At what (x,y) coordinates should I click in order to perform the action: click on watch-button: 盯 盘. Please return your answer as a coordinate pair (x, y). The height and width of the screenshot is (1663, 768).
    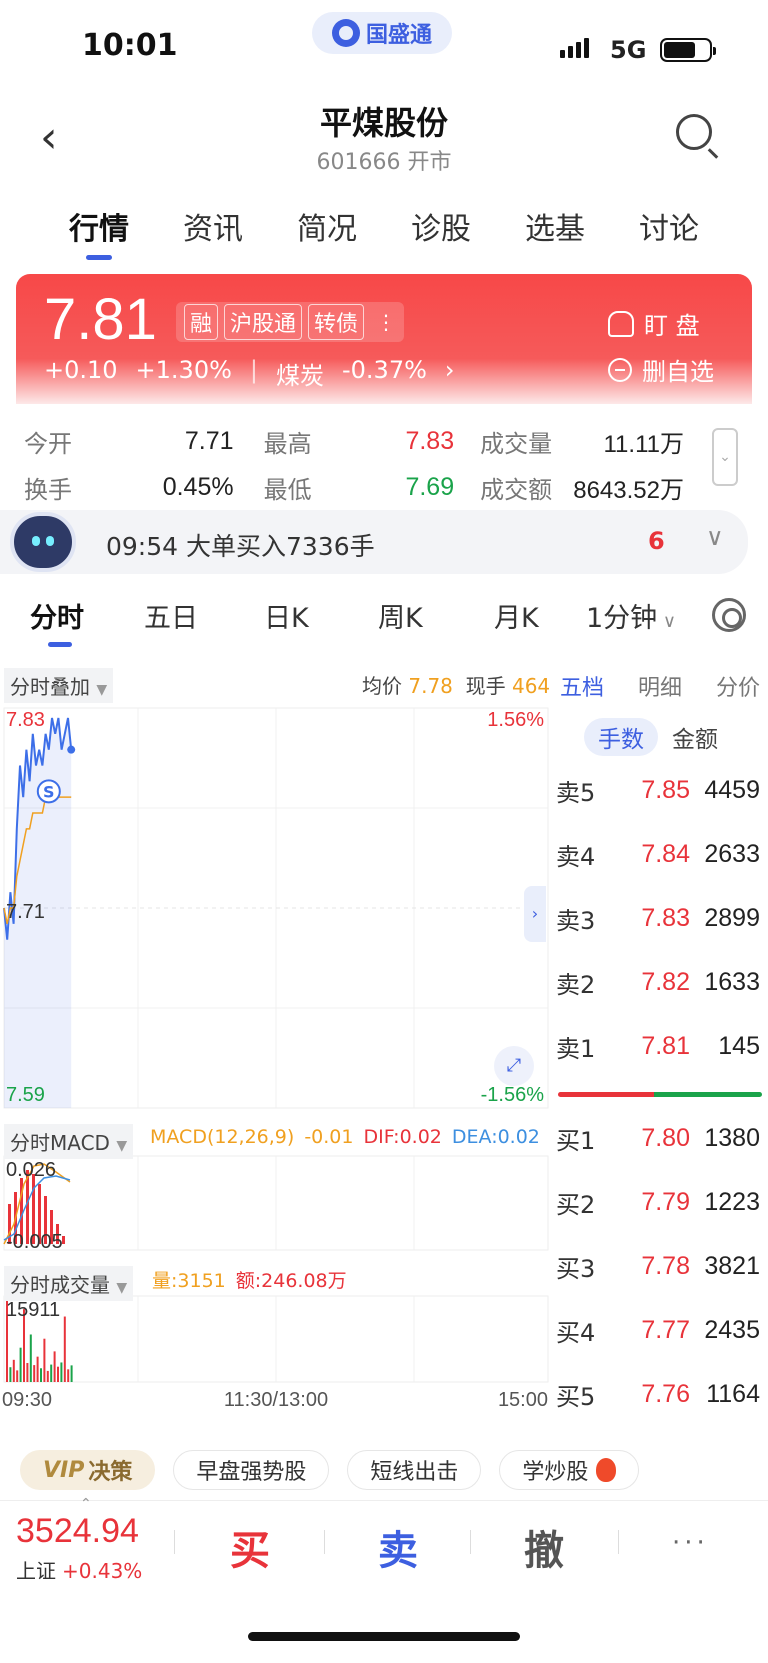
    Looking at the image, I should click on (654, 323).